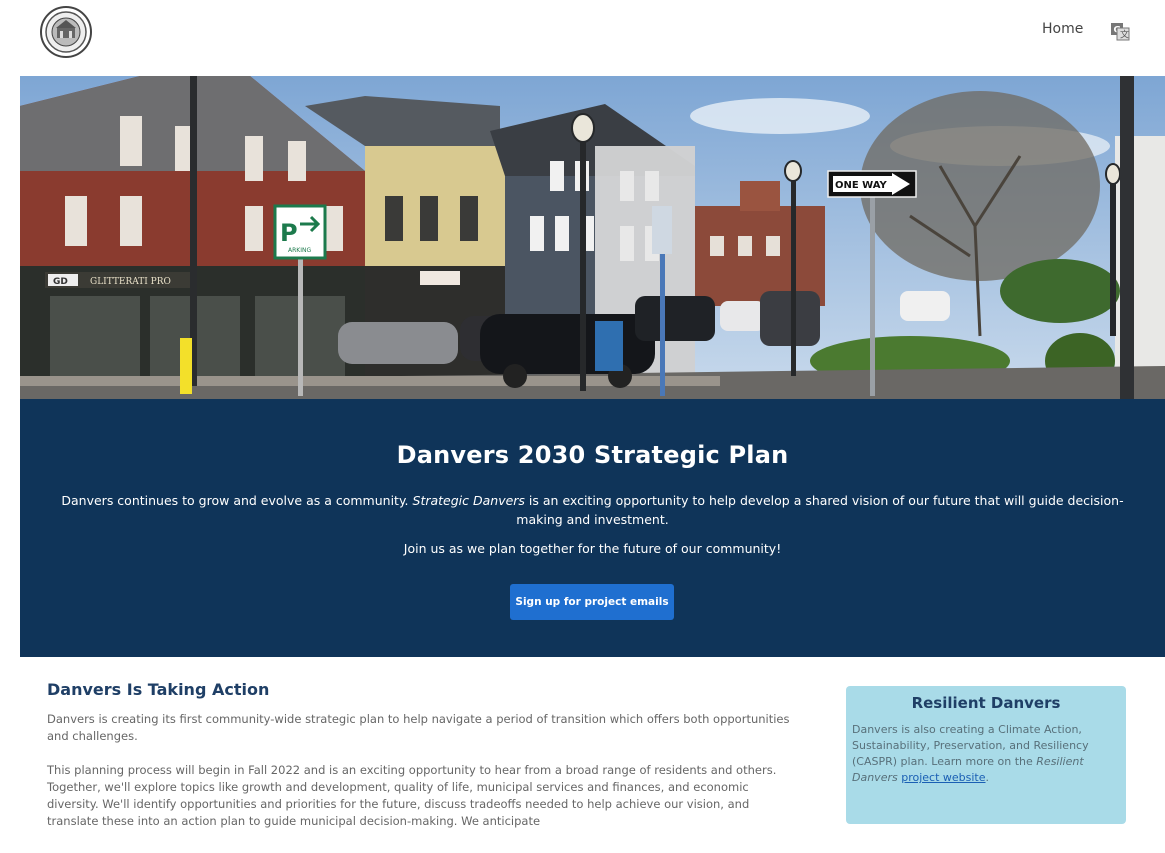 This screenshot has width=1165, height=853. I want to click on store-logo-text: GD, so click(60, 282).